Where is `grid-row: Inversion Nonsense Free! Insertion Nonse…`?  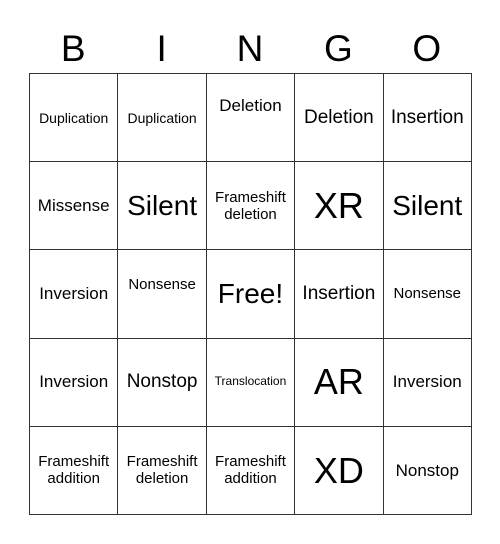 grid-row: Inversion Nonsense Free! Insertion Nonse… is located at coordinates (250, 294).